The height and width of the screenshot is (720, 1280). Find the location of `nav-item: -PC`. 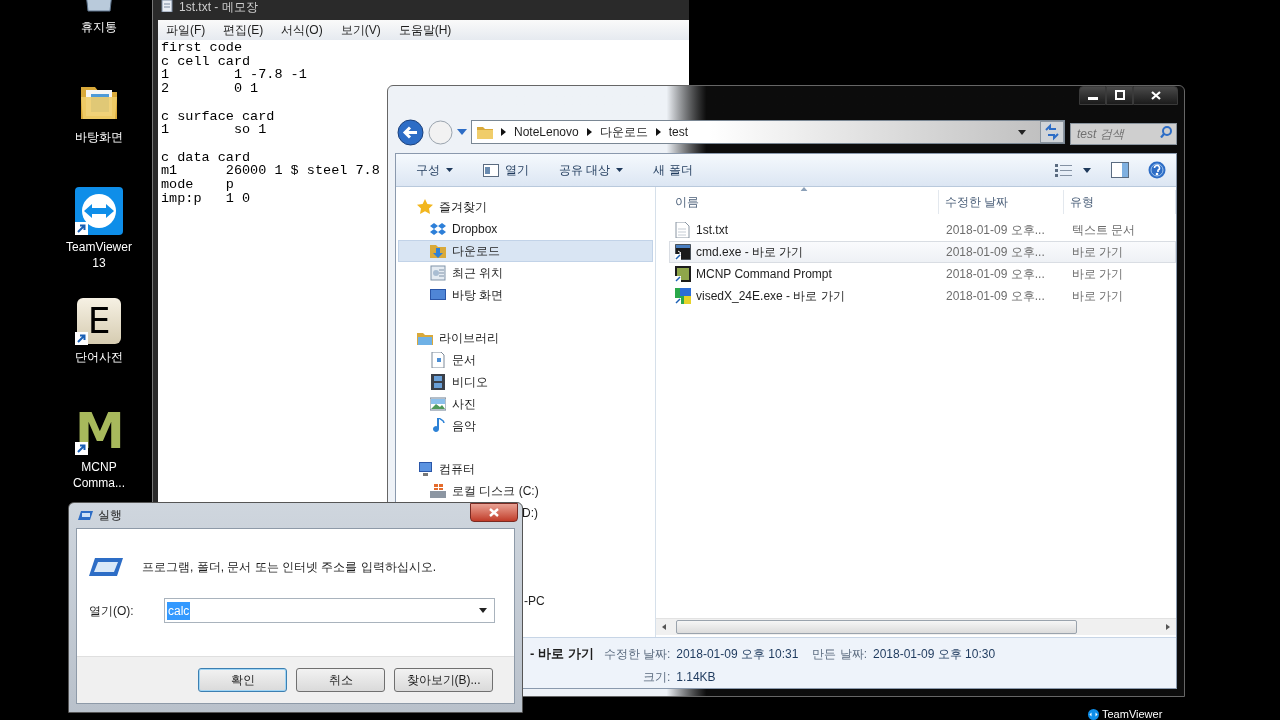

nav-item: -PC is located at coordinates (534, 601).